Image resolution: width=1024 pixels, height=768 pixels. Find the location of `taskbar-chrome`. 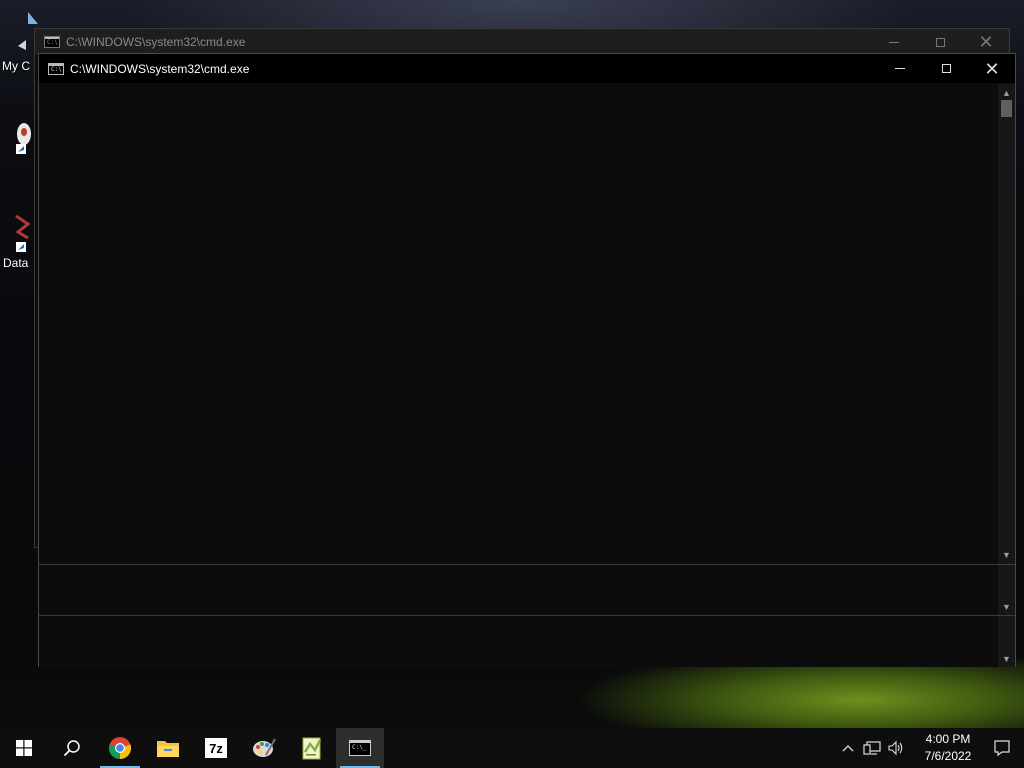

taskbar-chrome is located at coordinates (120, 748).